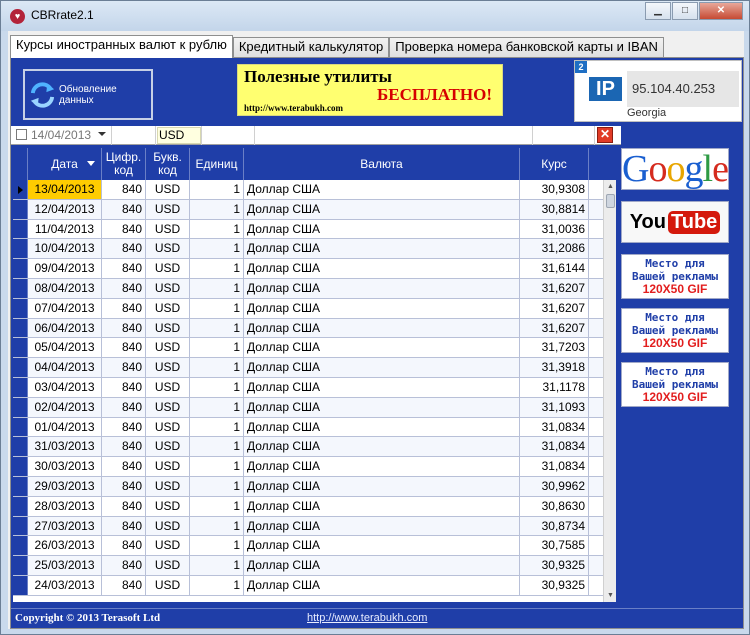  What do you see at coordinates (217, 164) in the screenshot?
I see `header-units: Единиц` at bounding box center [217, 164].